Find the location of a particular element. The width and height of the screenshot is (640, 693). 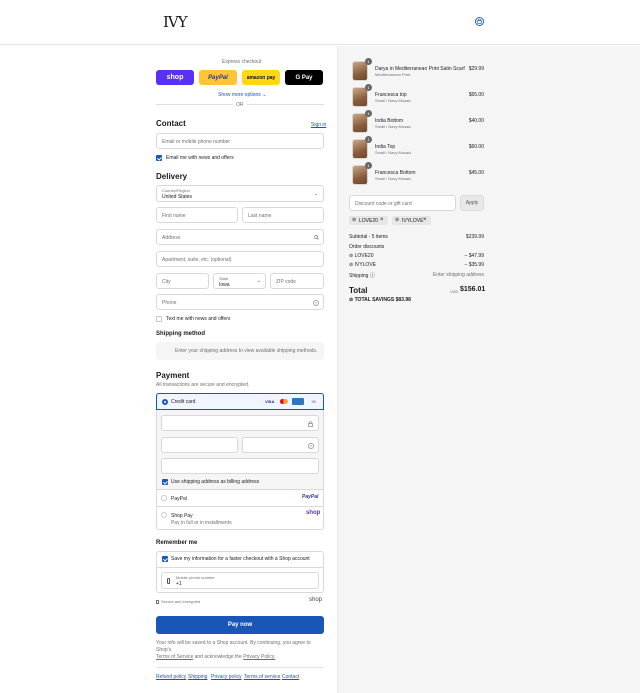

credit-card-option: Credit card VISA +5 is located at coordinates (240, 401).